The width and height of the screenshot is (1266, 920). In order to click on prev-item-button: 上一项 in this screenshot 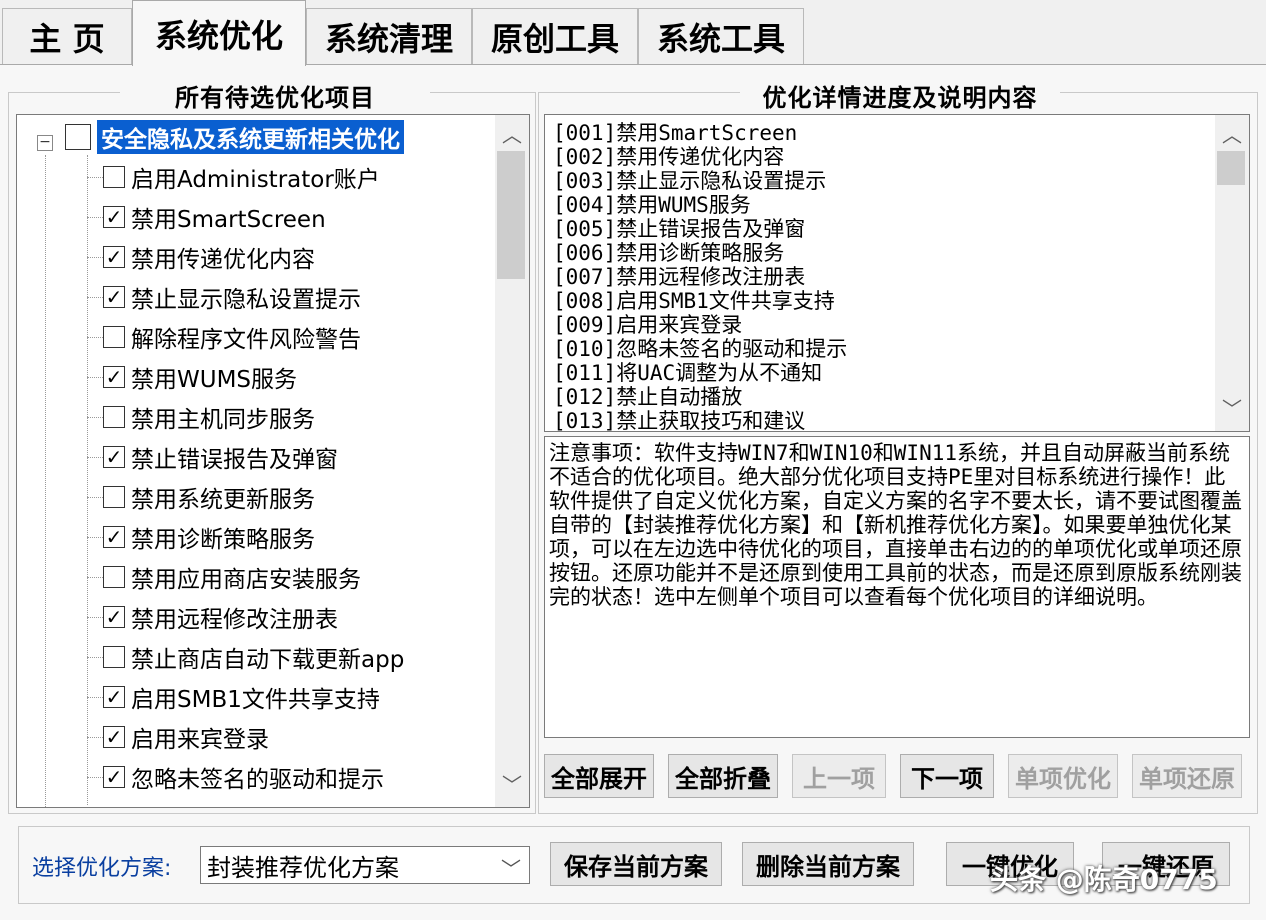, I will do `click(839, 776)`.